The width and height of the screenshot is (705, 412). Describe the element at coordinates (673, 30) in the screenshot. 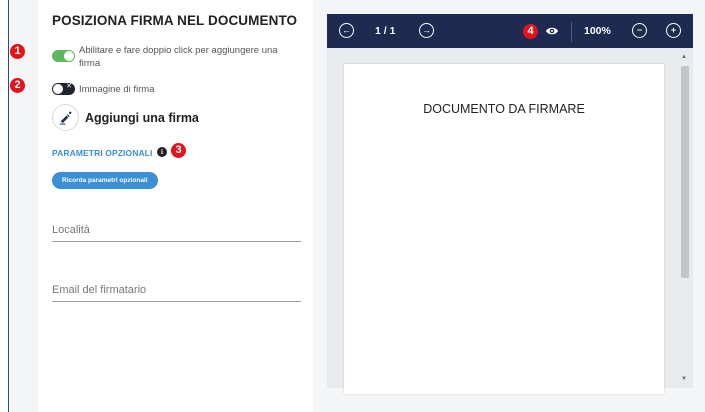

I see `zoom-in-button: +` at that location.